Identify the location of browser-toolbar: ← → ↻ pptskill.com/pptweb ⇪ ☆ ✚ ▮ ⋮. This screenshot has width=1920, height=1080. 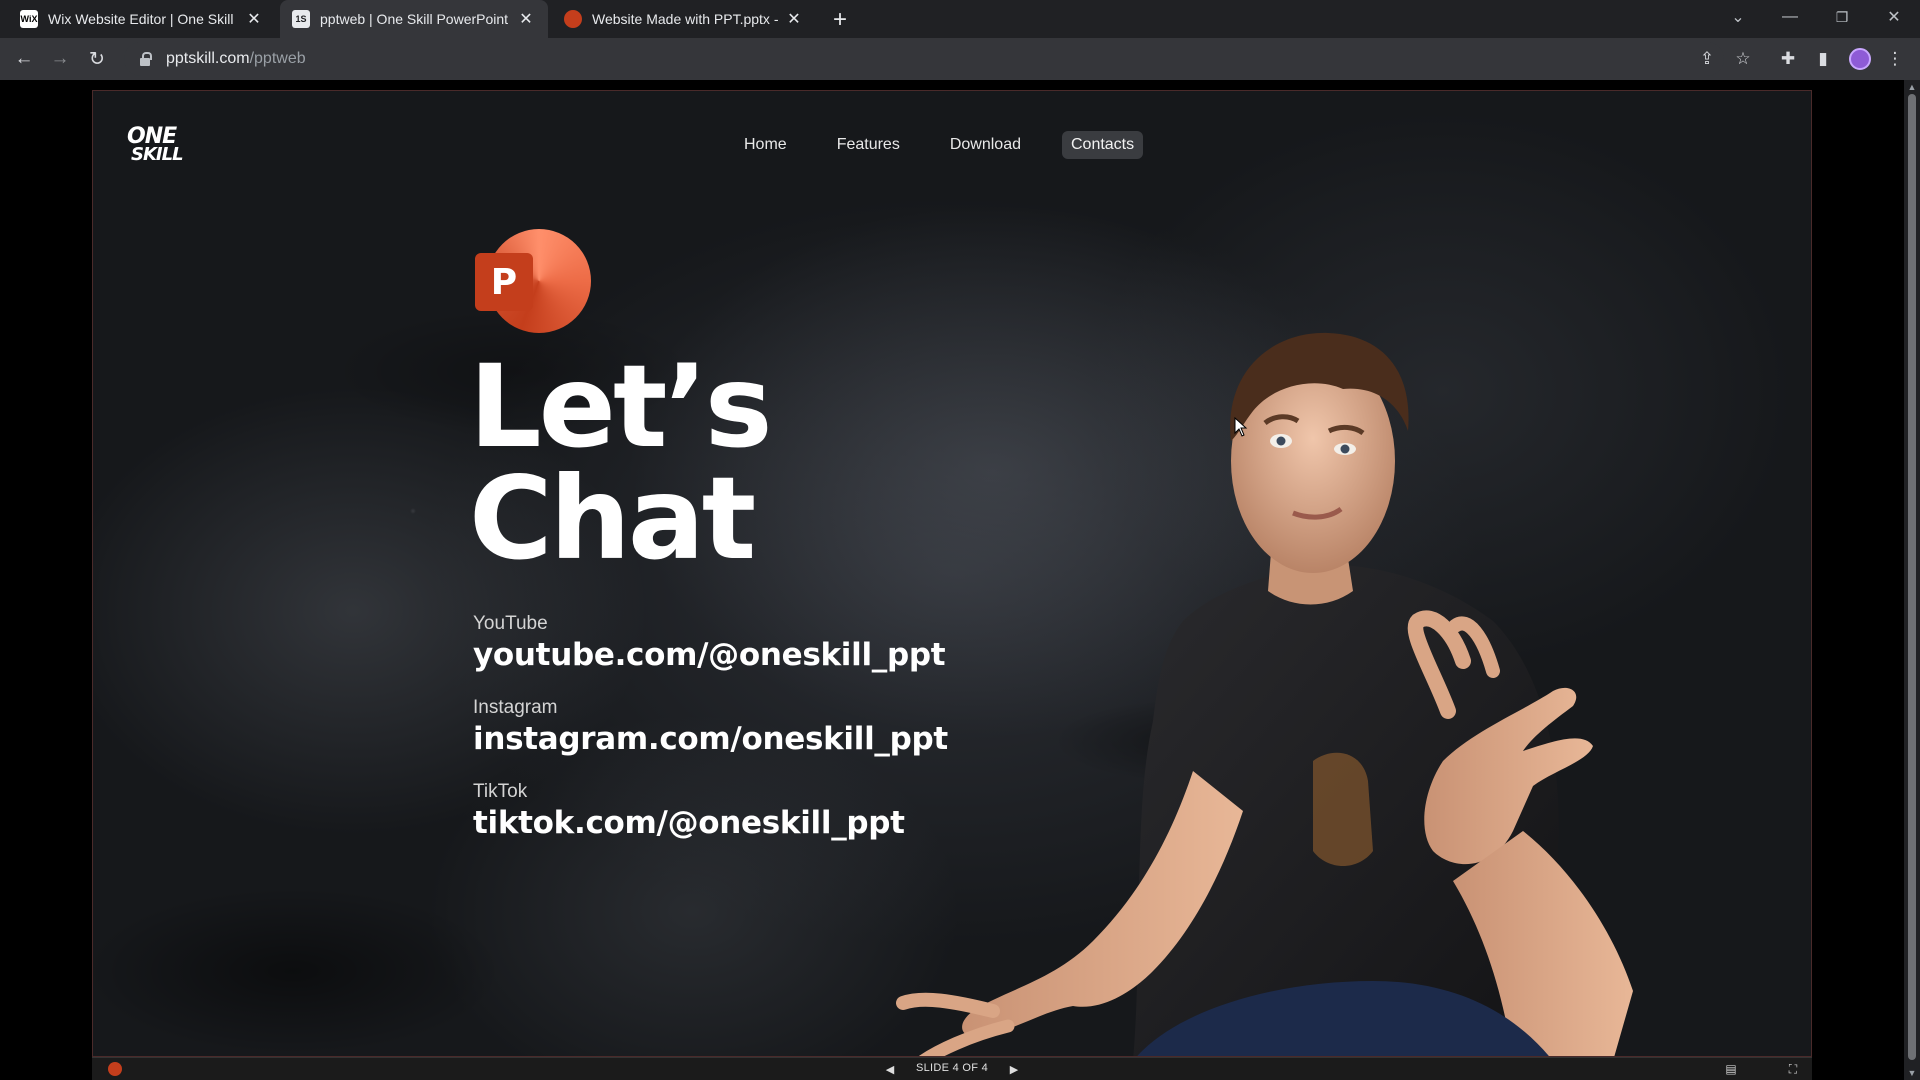
(960, 59).